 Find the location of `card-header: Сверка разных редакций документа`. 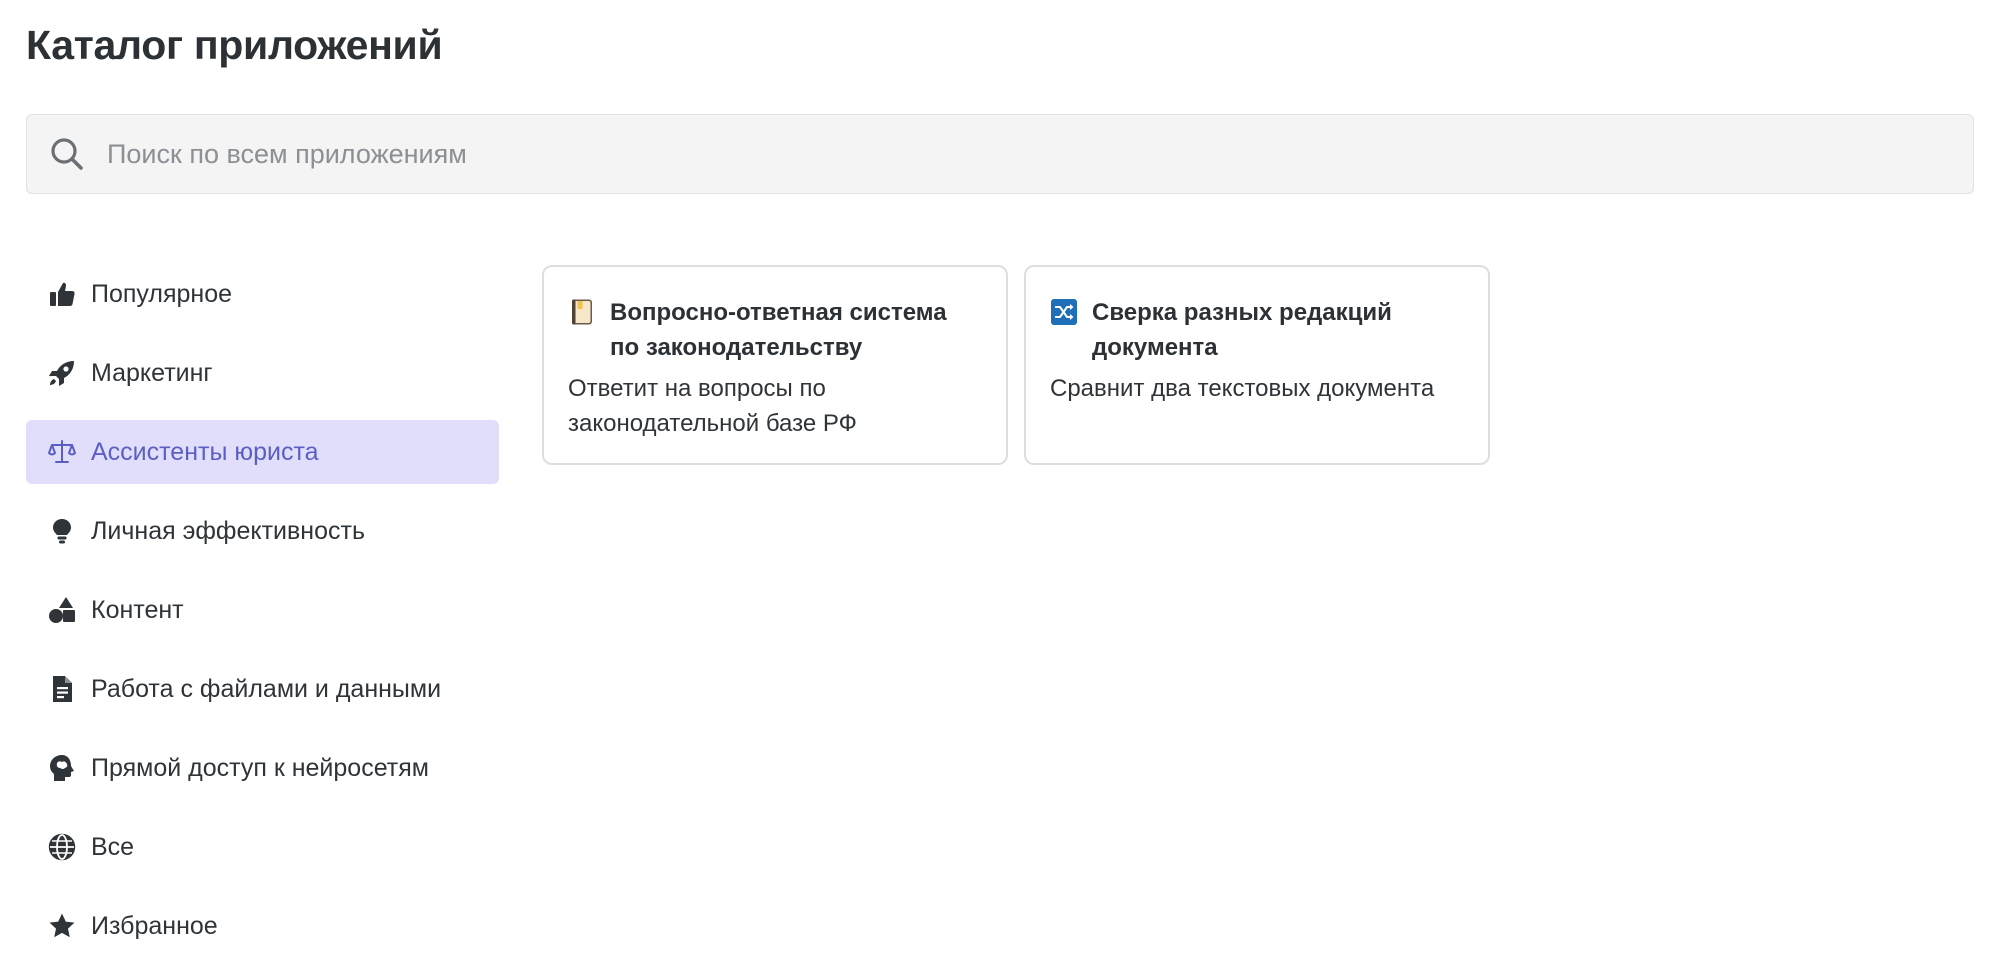

card-header: Сверка разных редакций документа is located at coordinates (1257, 330).